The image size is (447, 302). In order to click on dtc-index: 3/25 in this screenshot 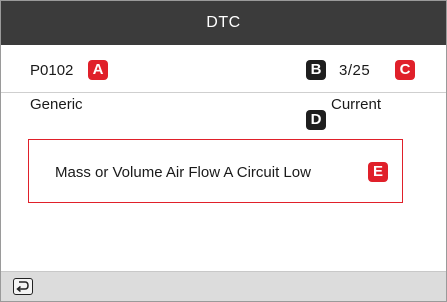, I will do `click(355, 70)`.